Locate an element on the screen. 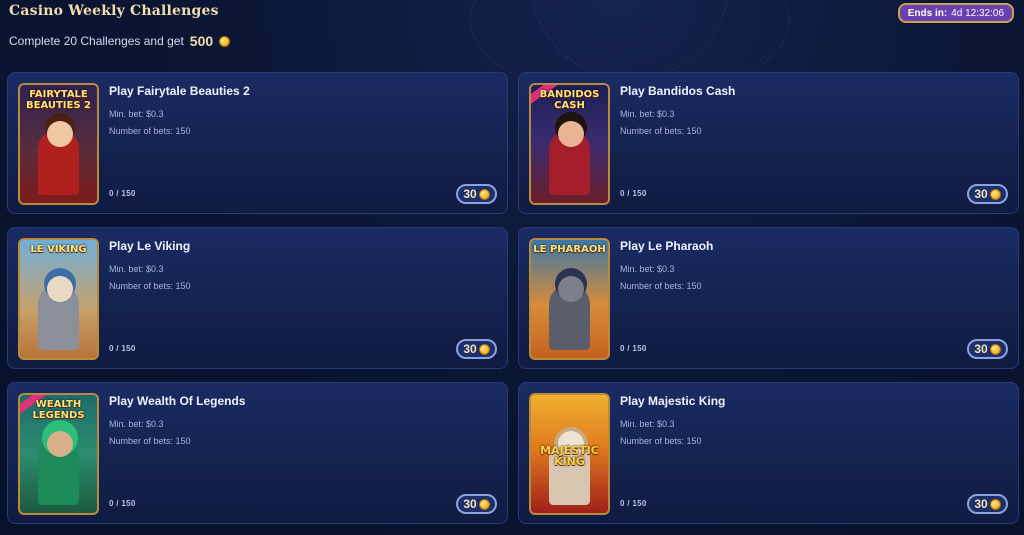 This screenshot has width=1024, height=535. challenge-summary: Complete 20 Challenges and get 500 is located at coordinates (120, 41).